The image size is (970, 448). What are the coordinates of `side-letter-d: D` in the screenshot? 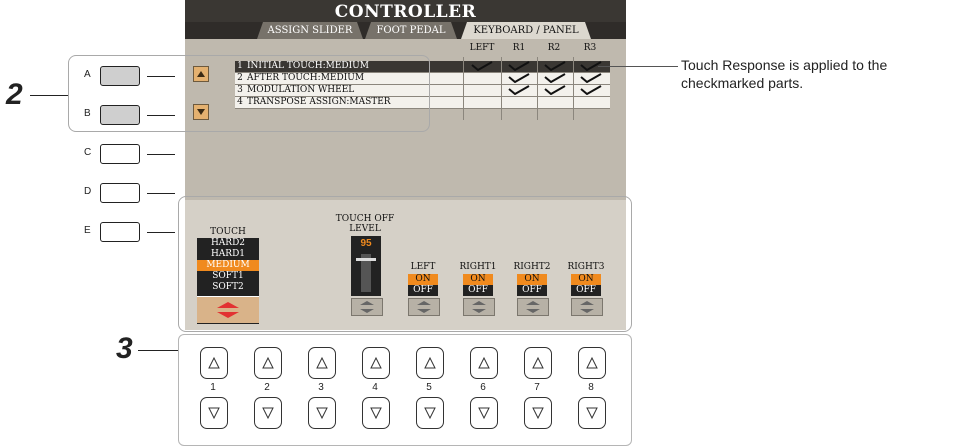 It's located at (88, 191).